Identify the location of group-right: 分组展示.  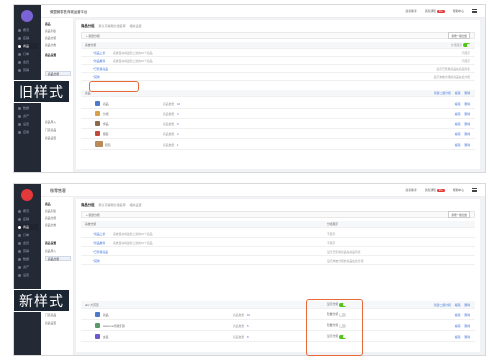
(333, 224).